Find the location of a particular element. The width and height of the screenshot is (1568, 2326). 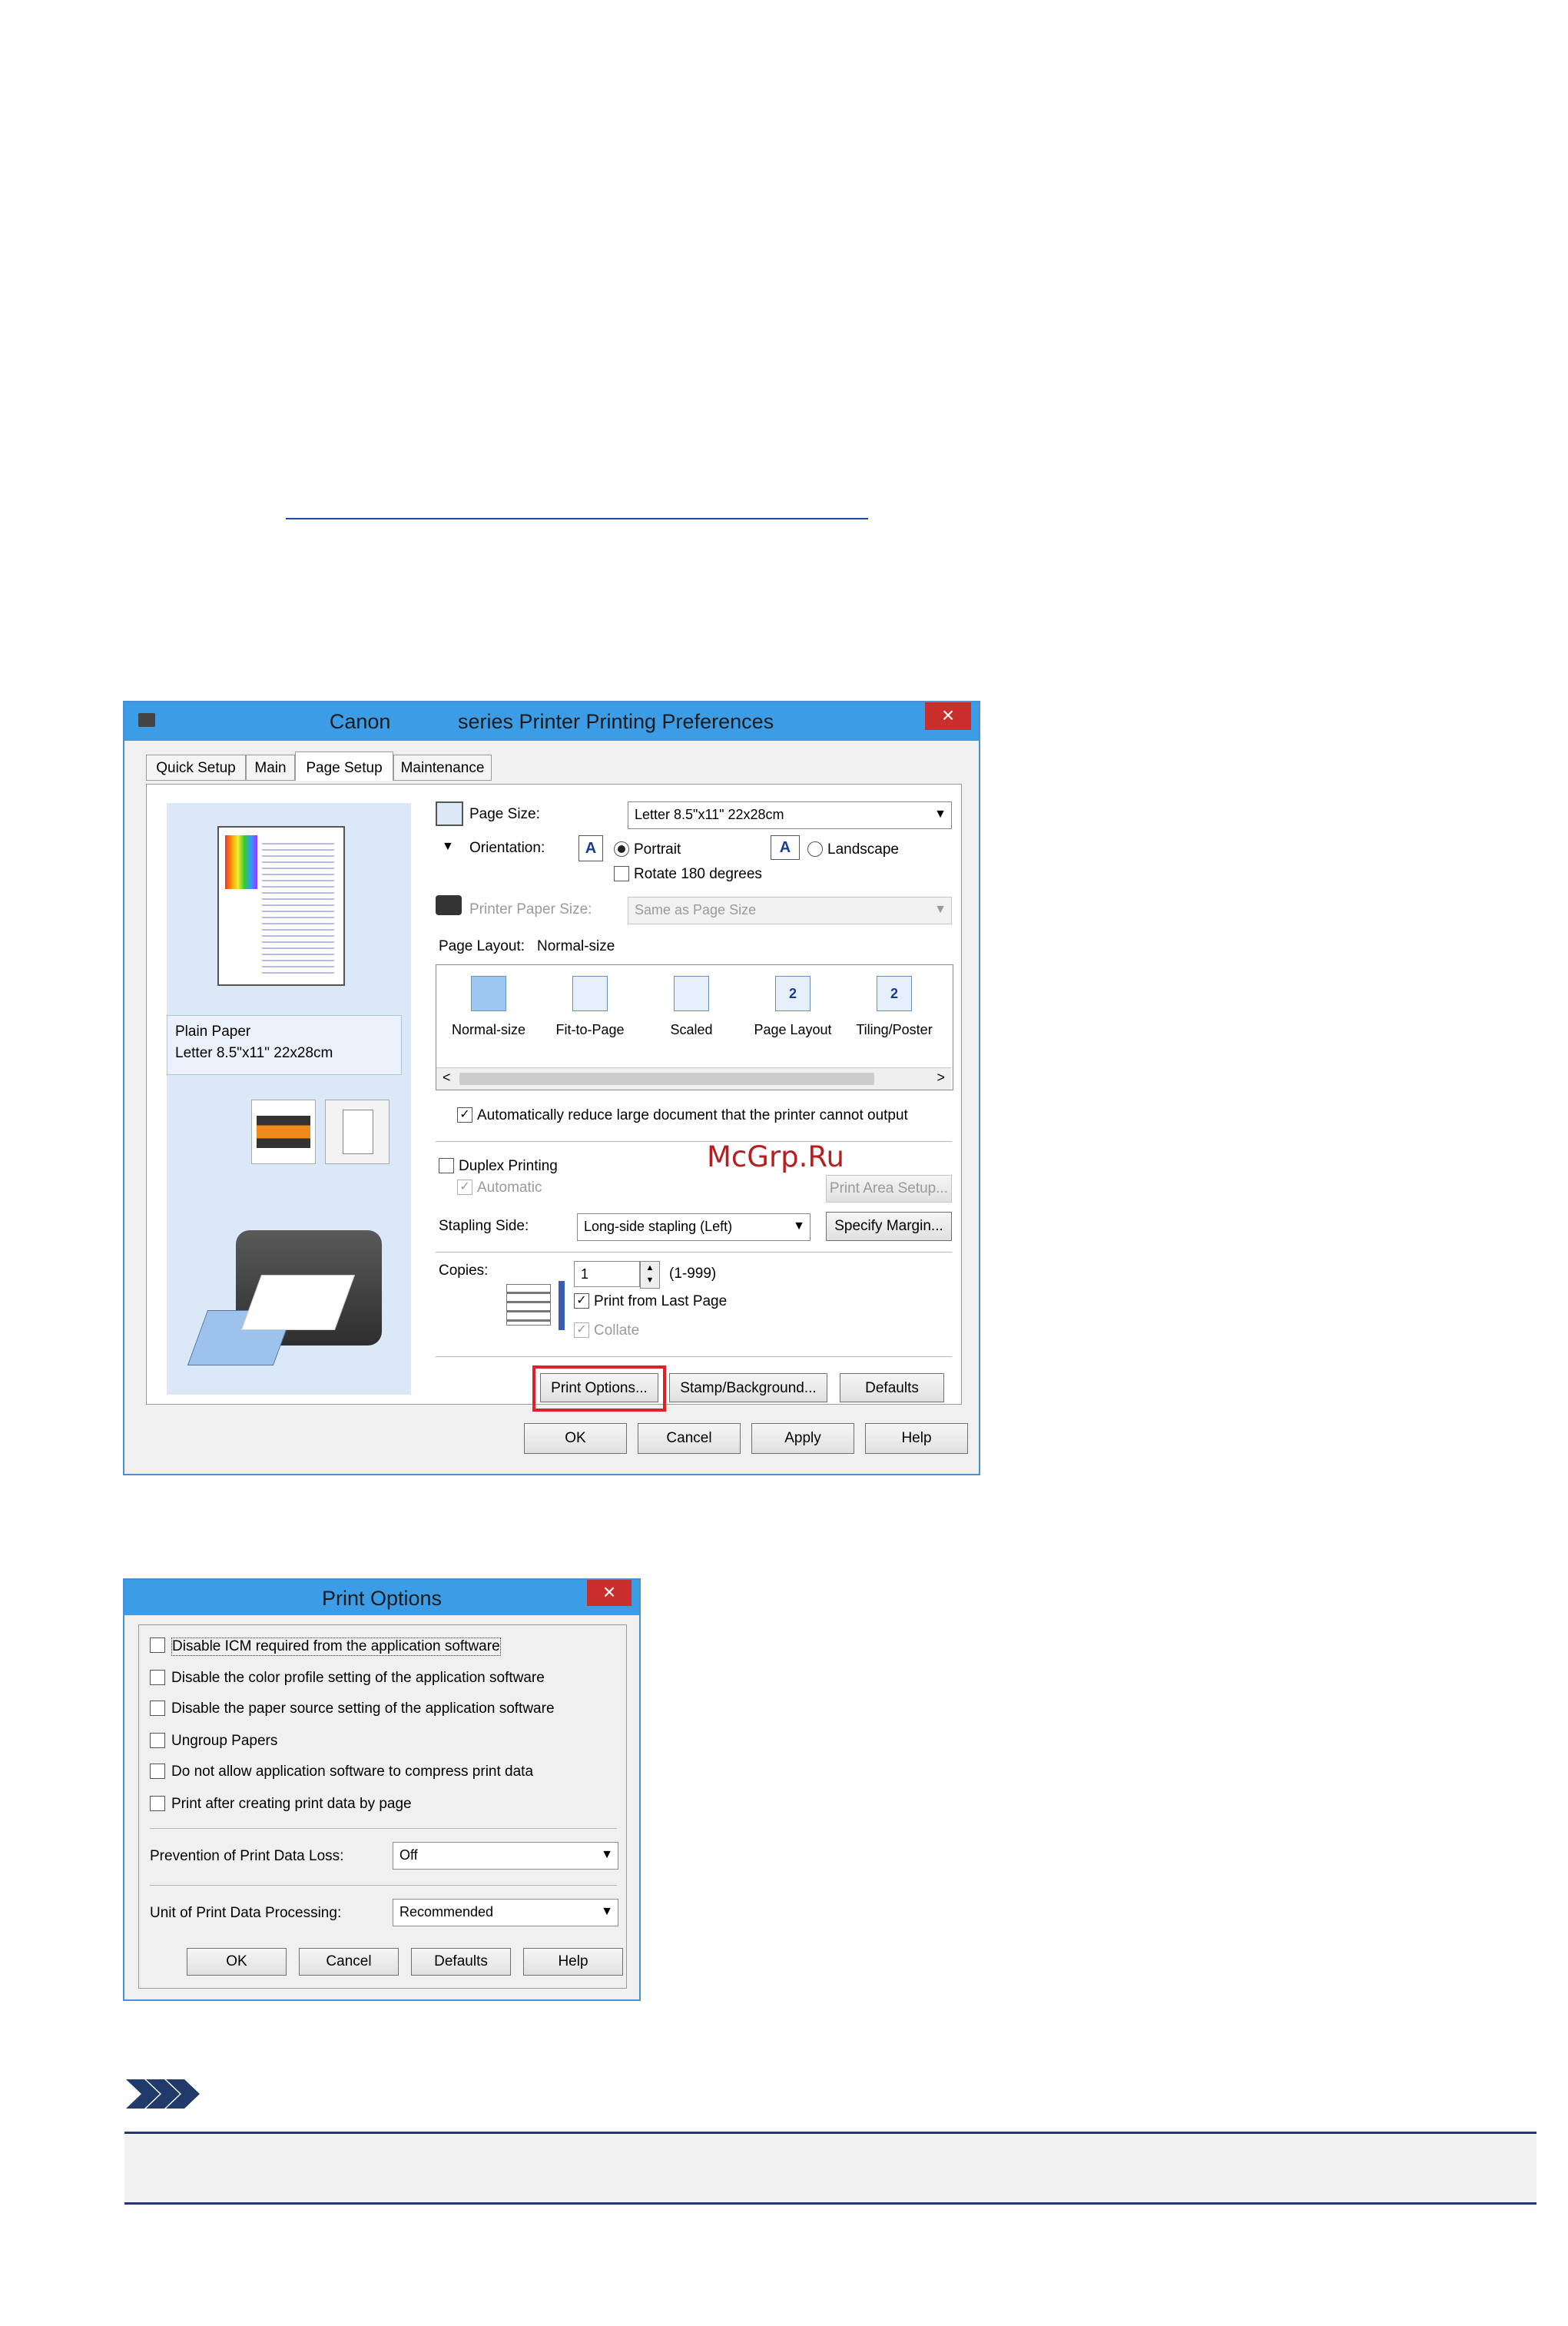

apply-button: Apply is located at coordinates (802, 1438).